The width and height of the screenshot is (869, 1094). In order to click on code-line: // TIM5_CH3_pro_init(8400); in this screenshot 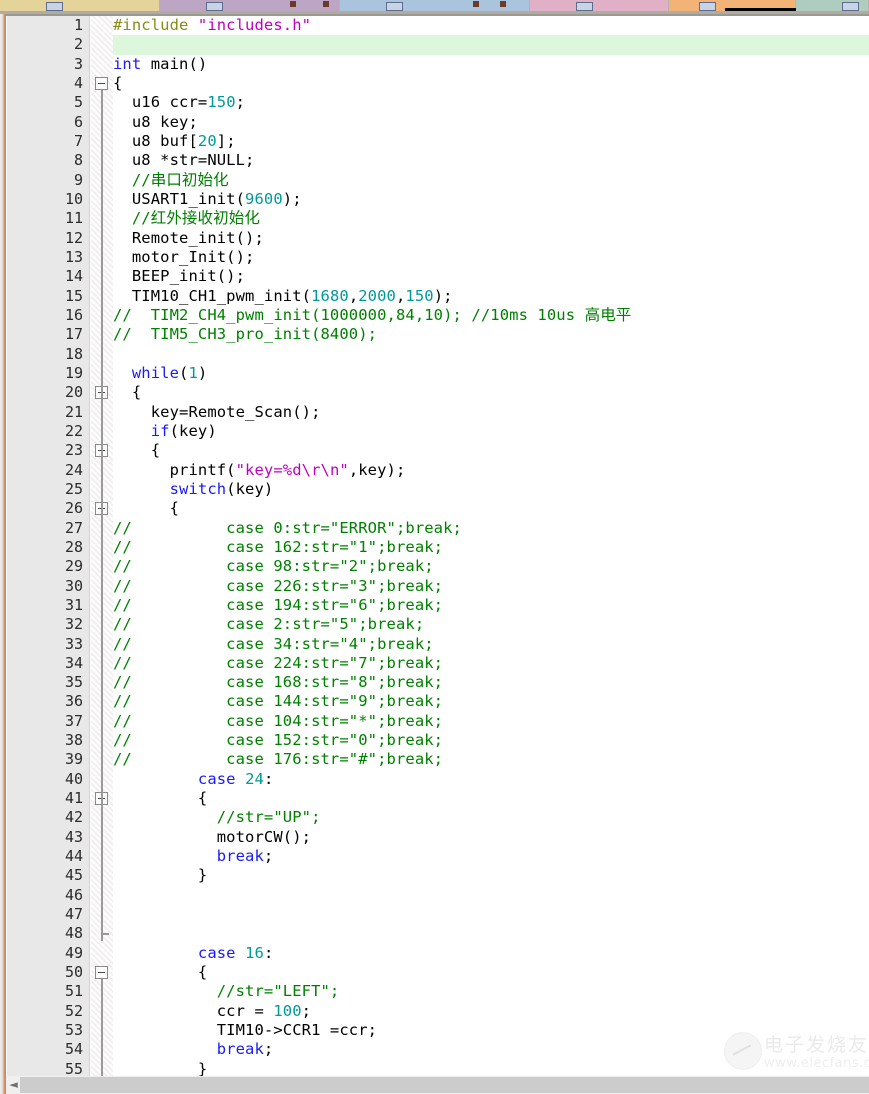, I will do `click(491, 334)`.